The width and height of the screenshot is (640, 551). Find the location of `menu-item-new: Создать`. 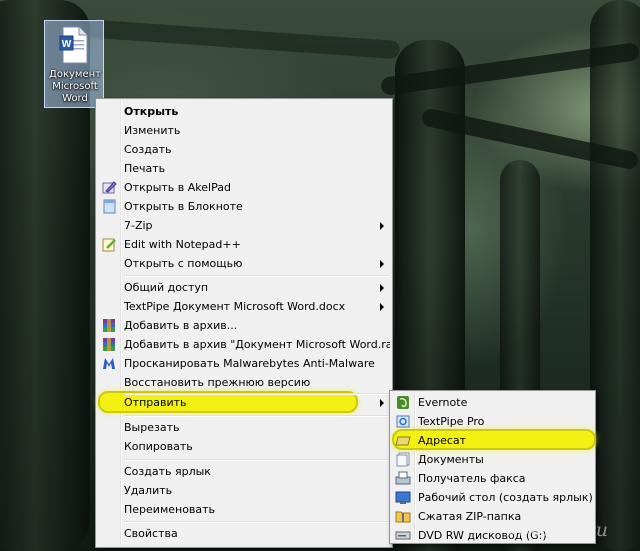

menu-item-new: Создать is located at coordinates (244, 149).